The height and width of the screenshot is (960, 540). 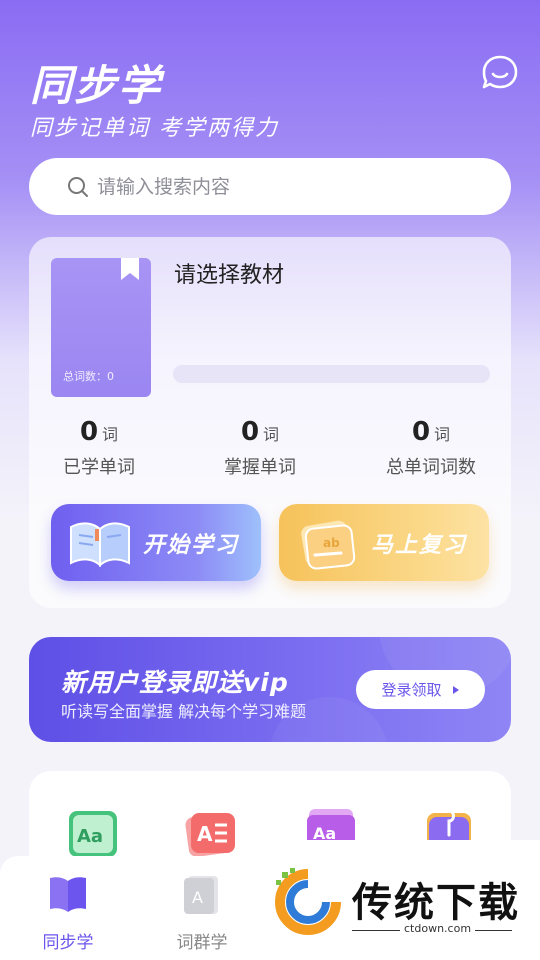 What do you see at coordinates (411, 690) in the screenshot?
I see `claim-vip-label: 登录领取` at bounding box center [411, 690].